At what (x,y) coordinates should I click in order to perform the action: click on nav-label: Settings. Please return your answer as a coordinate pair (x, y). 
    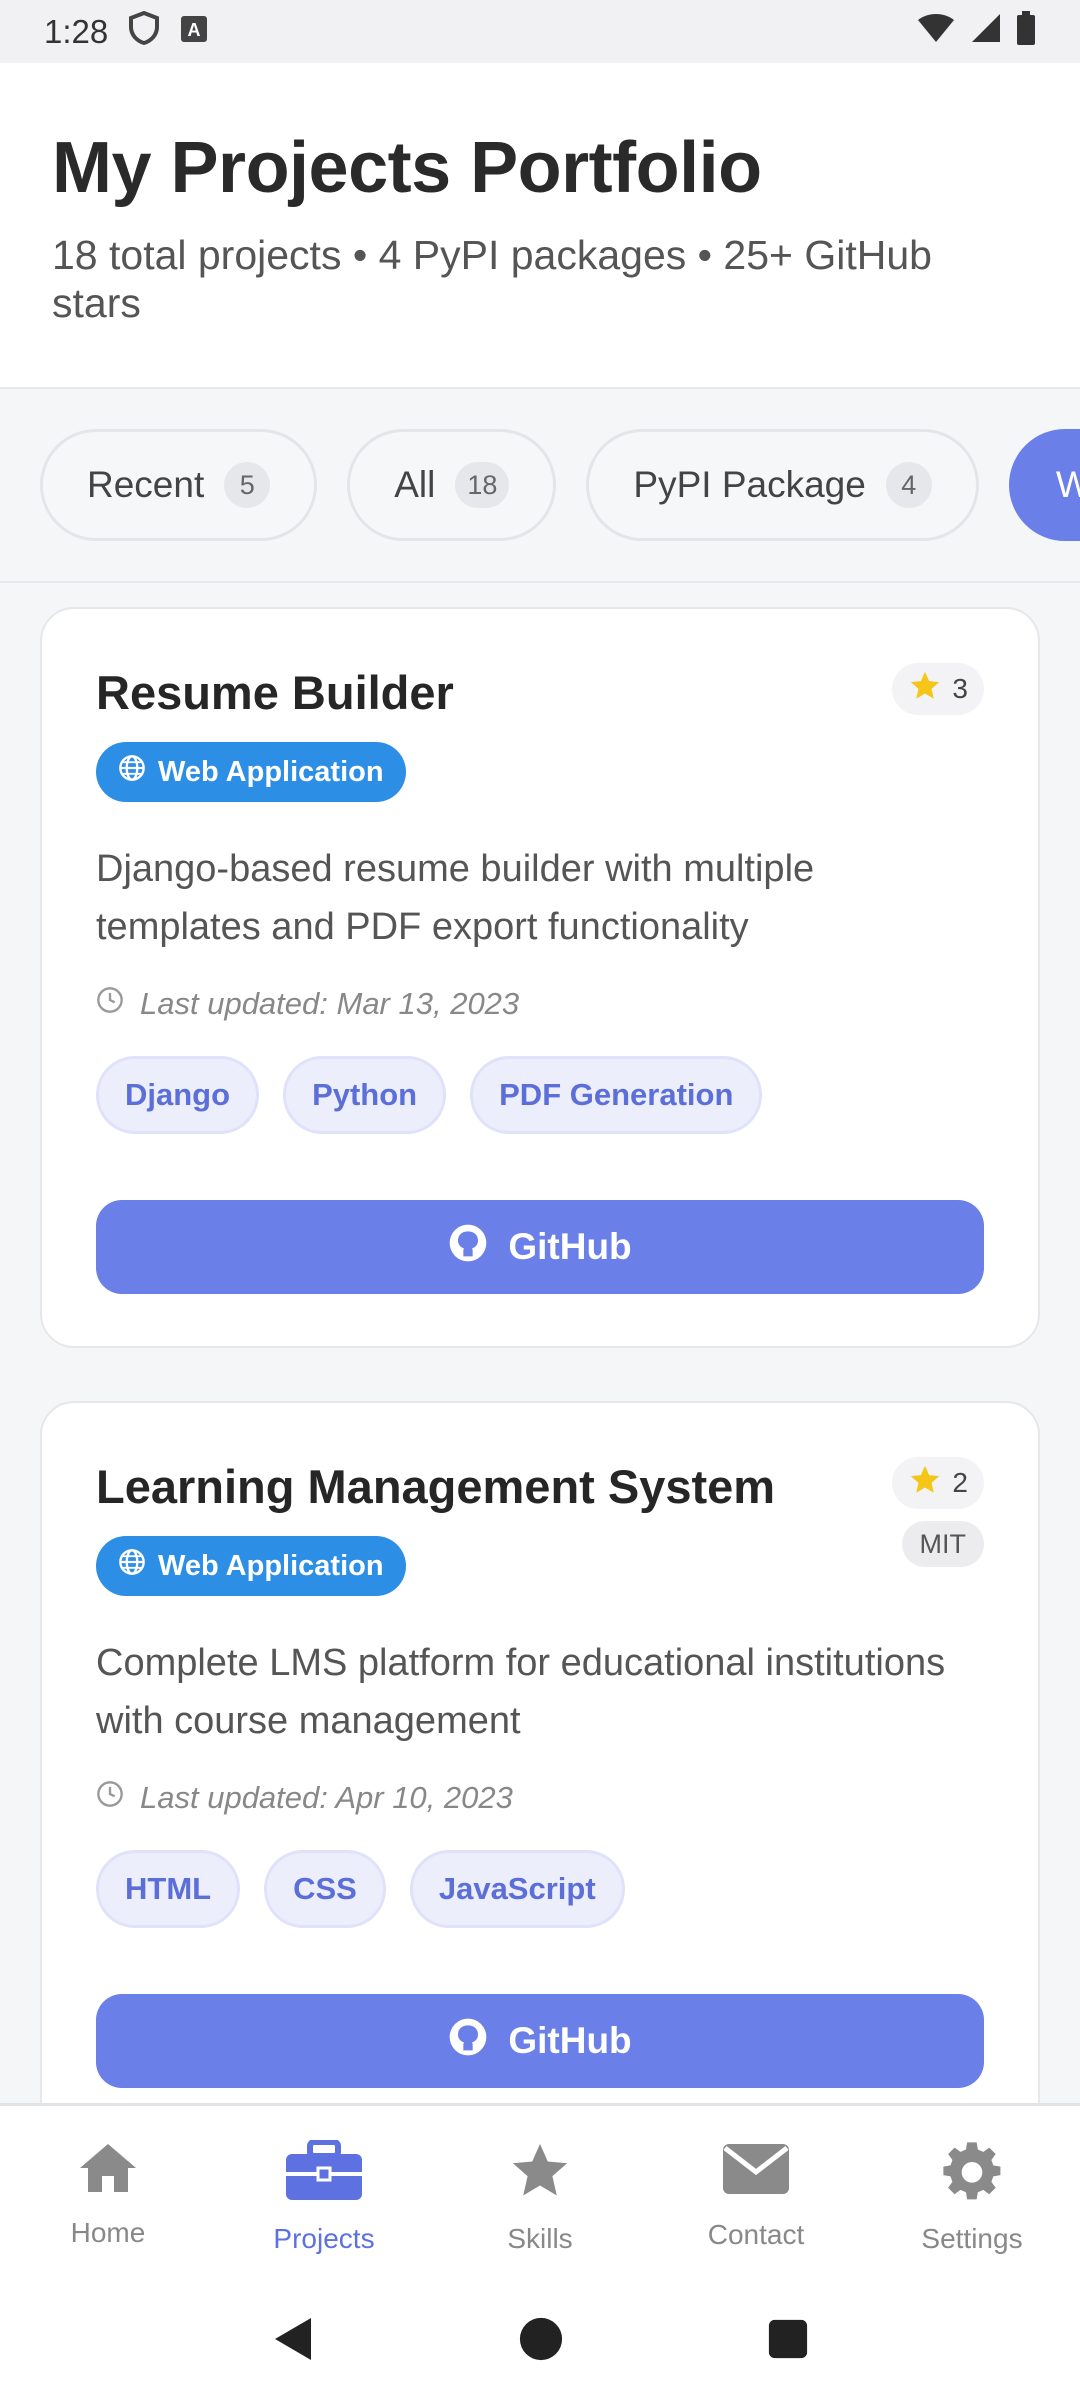
    Looking at the image, I should click on (972, 2238).